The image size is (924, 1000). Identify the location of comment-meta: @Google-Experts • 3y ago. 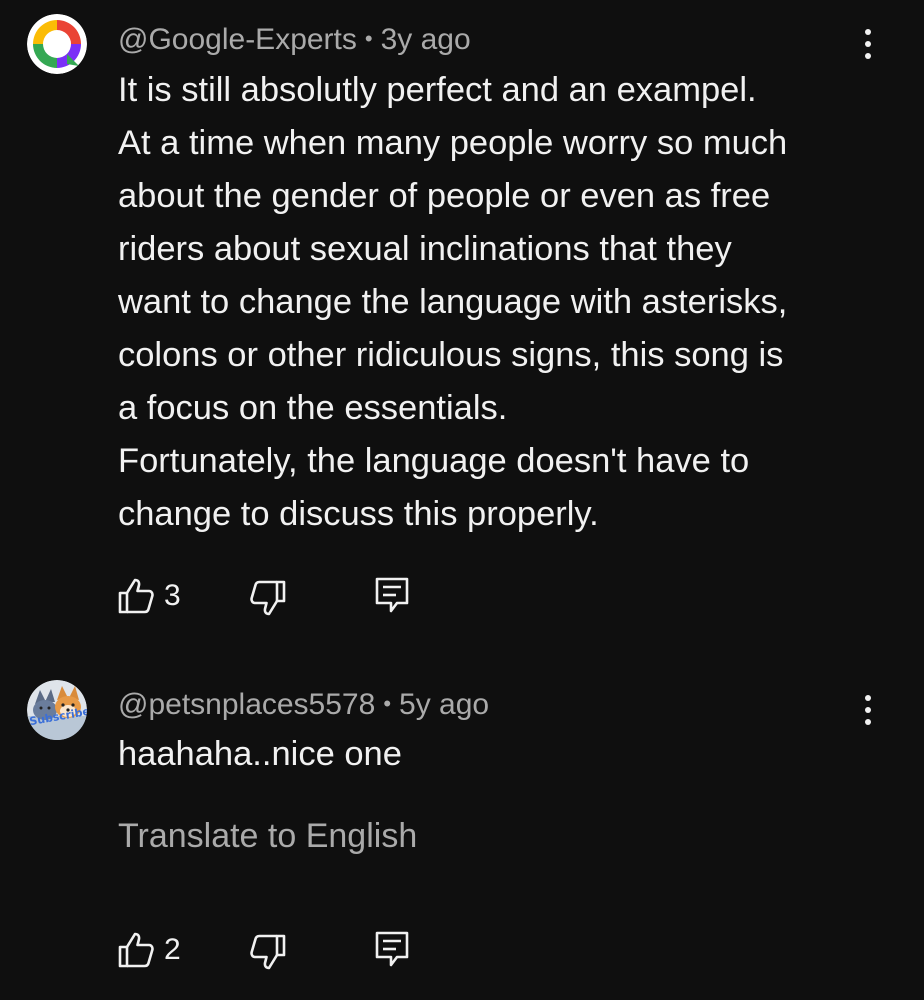
(294, 39).